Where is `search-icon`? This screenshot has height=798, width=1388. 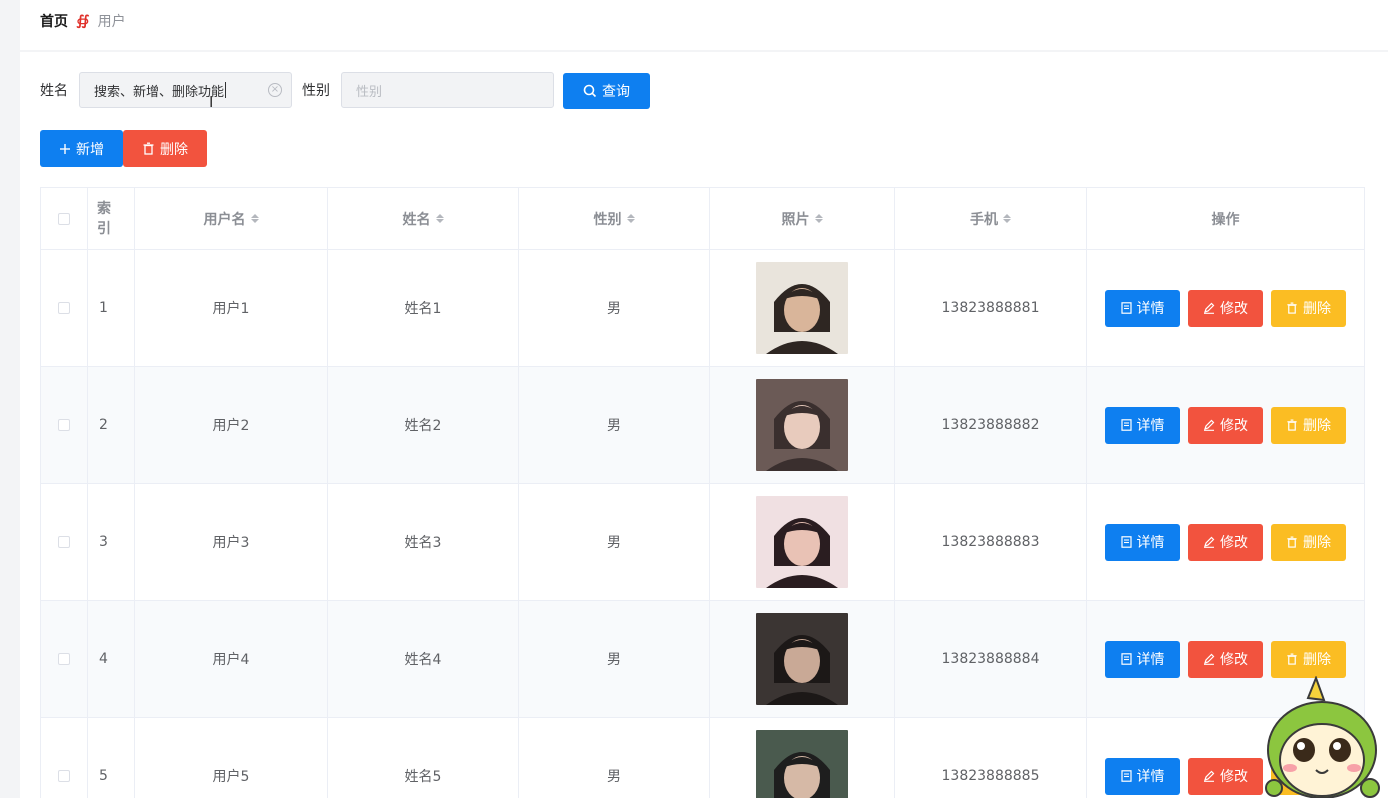 search-icon is located at coordinates (590, 91).